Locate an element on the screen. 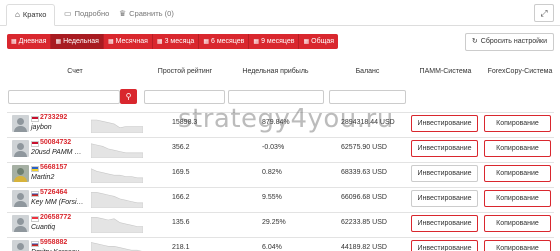 This screenshot has width=560, height=251. balance-value: 62575.90 USD is located at coordinates (364, 147).